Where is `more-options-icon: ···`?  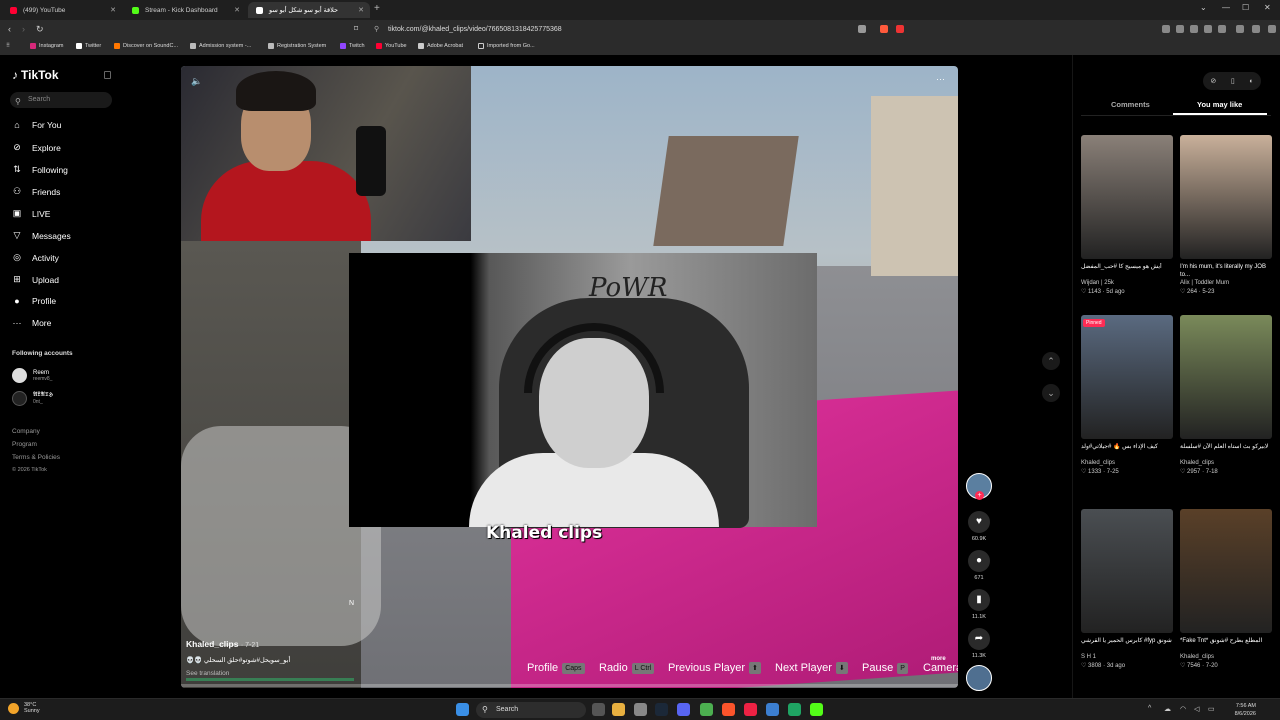 more-options-icon: ··· is located at coordinates (940, 79).